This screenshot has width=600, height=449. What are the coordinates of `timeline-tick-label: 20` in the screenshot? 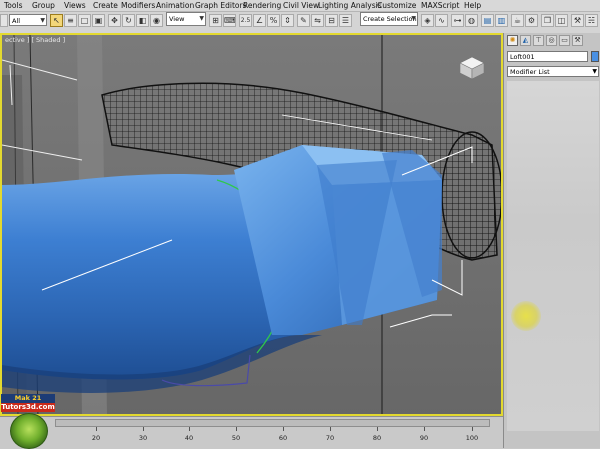 It's located at (96, 438).